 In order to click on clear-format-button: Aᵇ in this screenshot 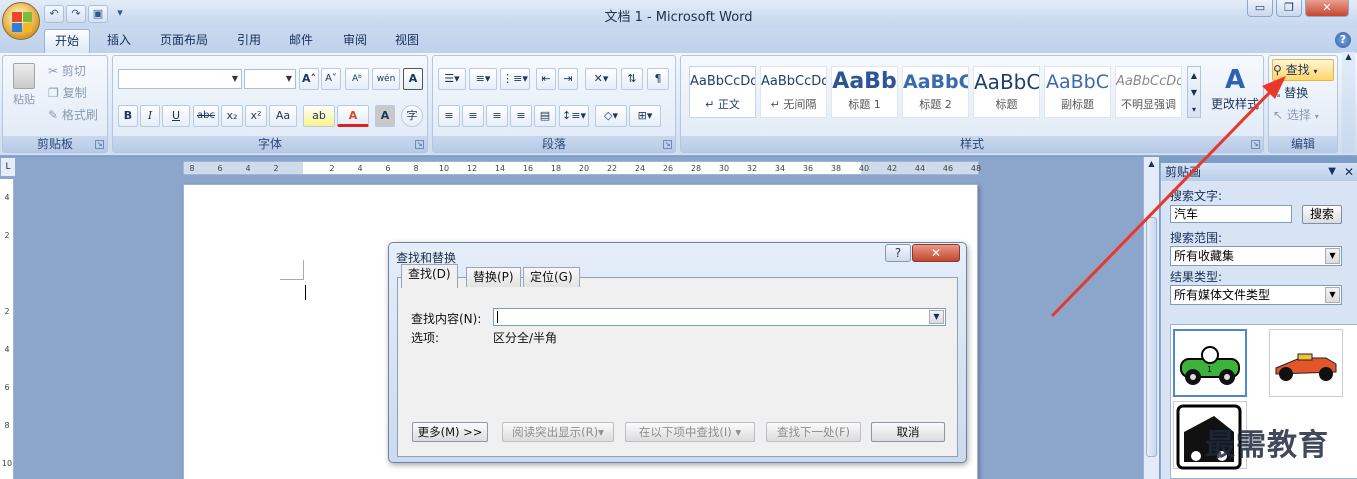, I will do `click(357, 79)`.